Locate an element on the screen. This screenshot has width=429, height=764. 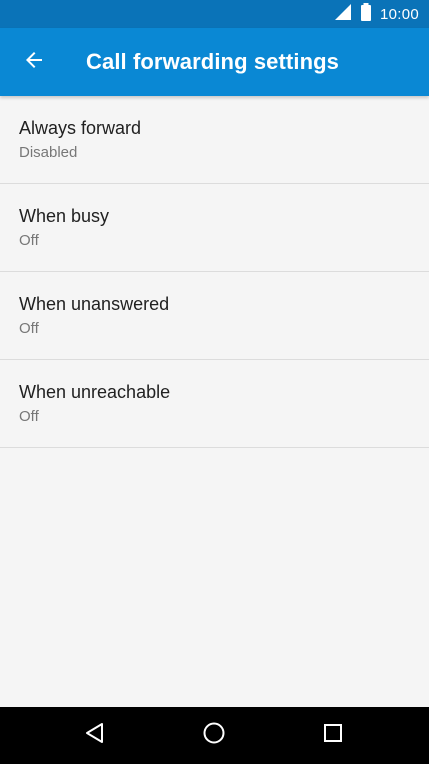
item-title: Always forward is located at coordinates (80, 128).